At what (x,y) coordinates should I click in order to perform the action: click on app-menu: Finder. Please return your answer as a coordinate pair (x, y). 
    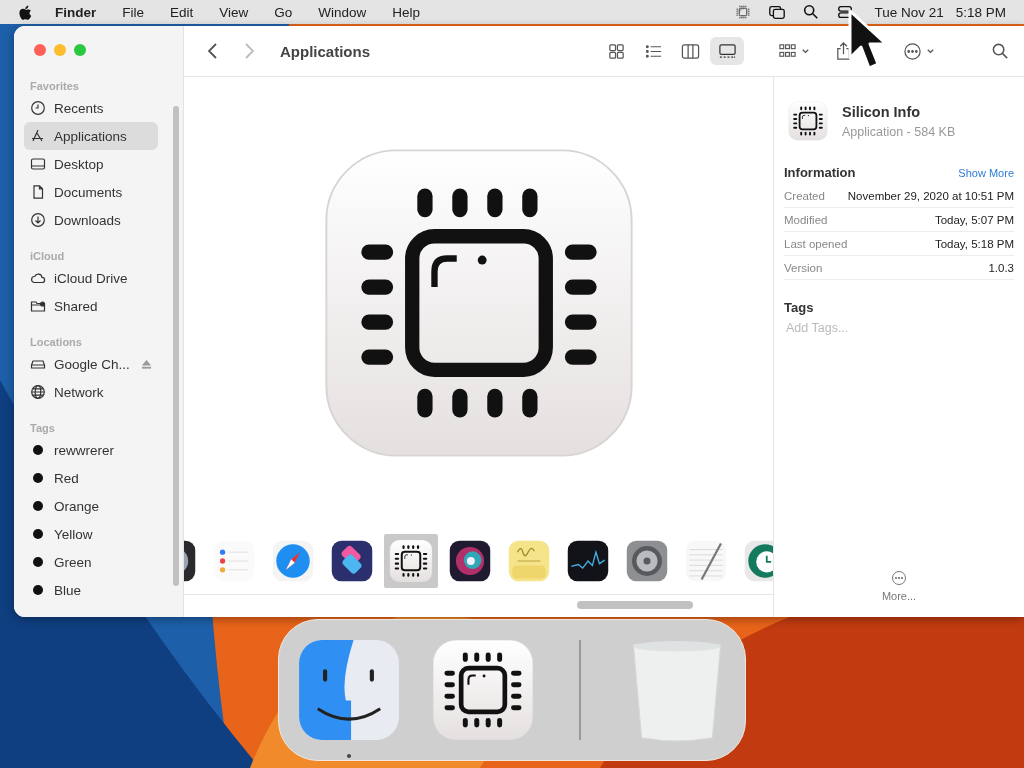
    Looking at the image, I should click on (76, 12).